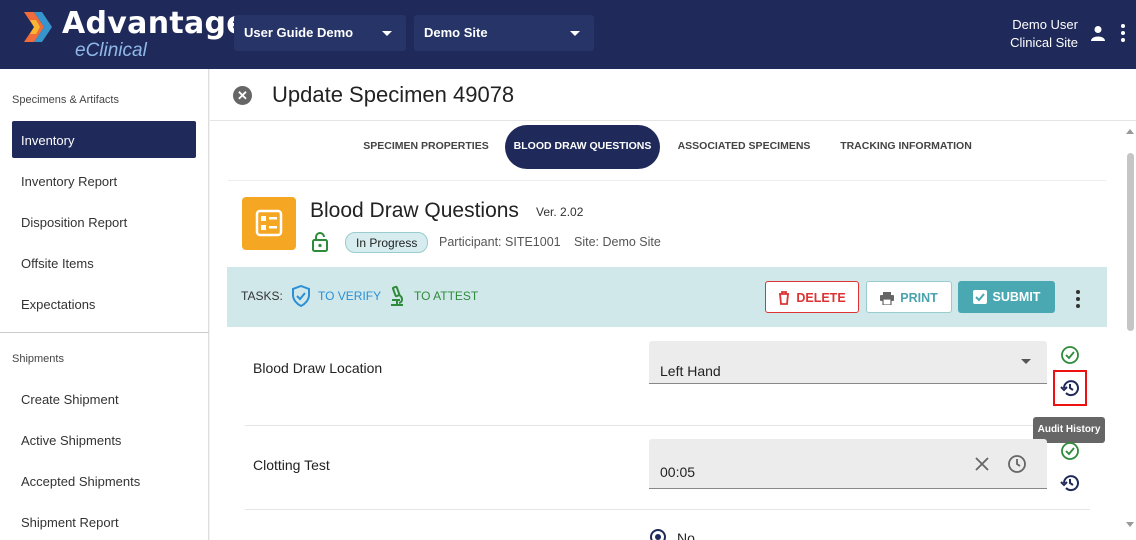 The height and width of the screenshot is (540, 1136). What do you see at coordinates (1130, 332) in the screenshot?
I see `scrollbar` at bounding box center [1130, 332].